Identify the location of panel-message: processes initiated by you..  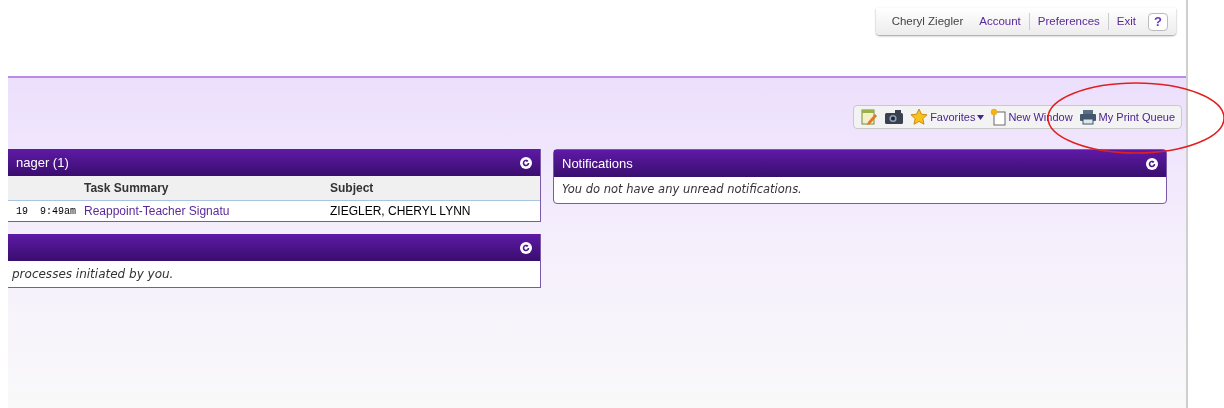
(93, 274).